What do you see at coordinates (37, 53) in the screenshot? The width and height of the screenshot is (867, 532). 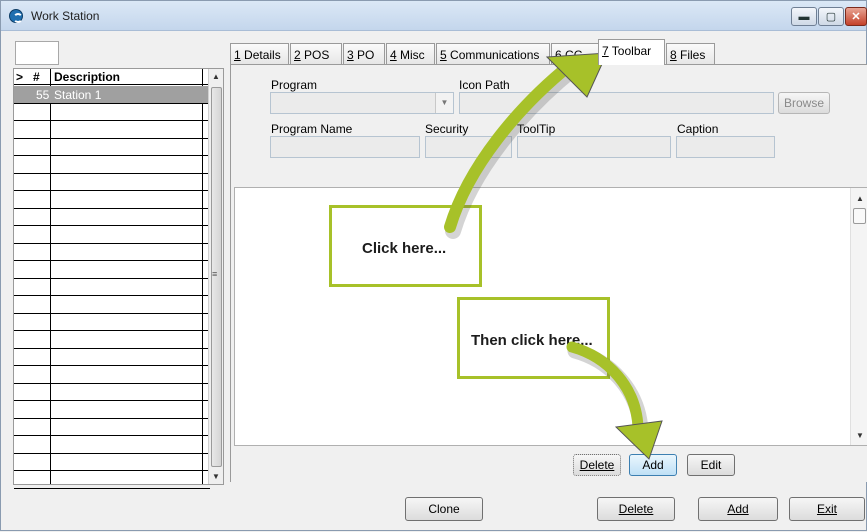 I see `search-input` at bounding box center [37, 53].